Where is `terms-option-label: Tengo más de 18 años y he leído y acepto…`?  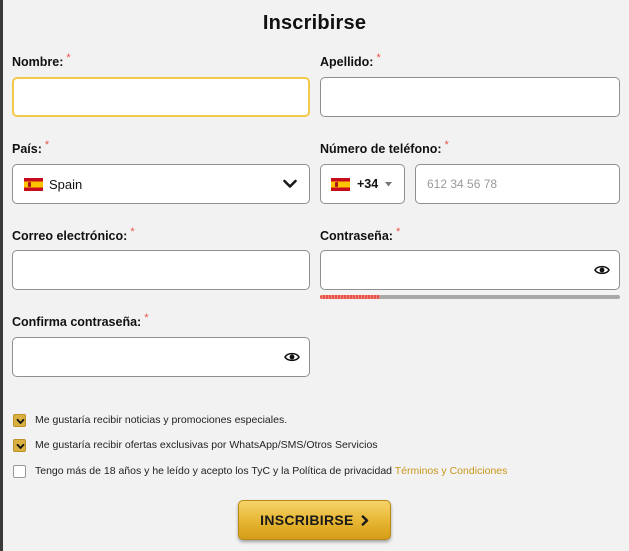
terms-option-label: Tengo más de 18 años y he leído y acepto… is located at coordinates (271, 471).